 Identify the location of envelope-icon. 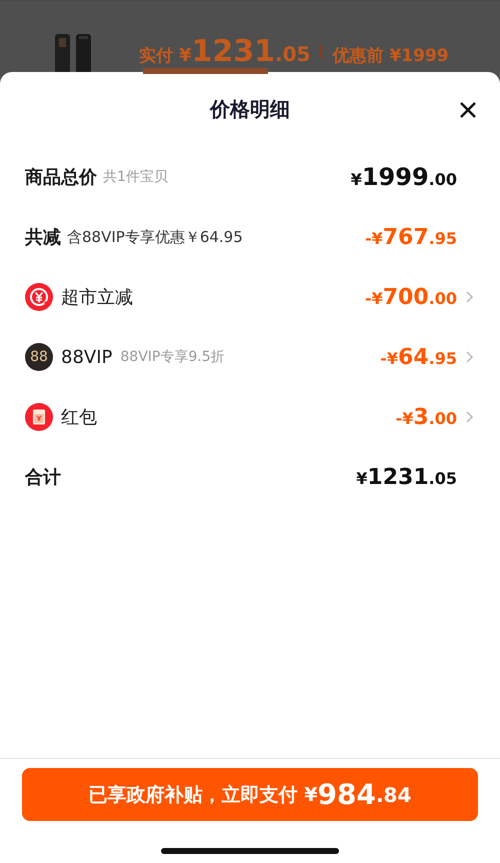
(39, 417).